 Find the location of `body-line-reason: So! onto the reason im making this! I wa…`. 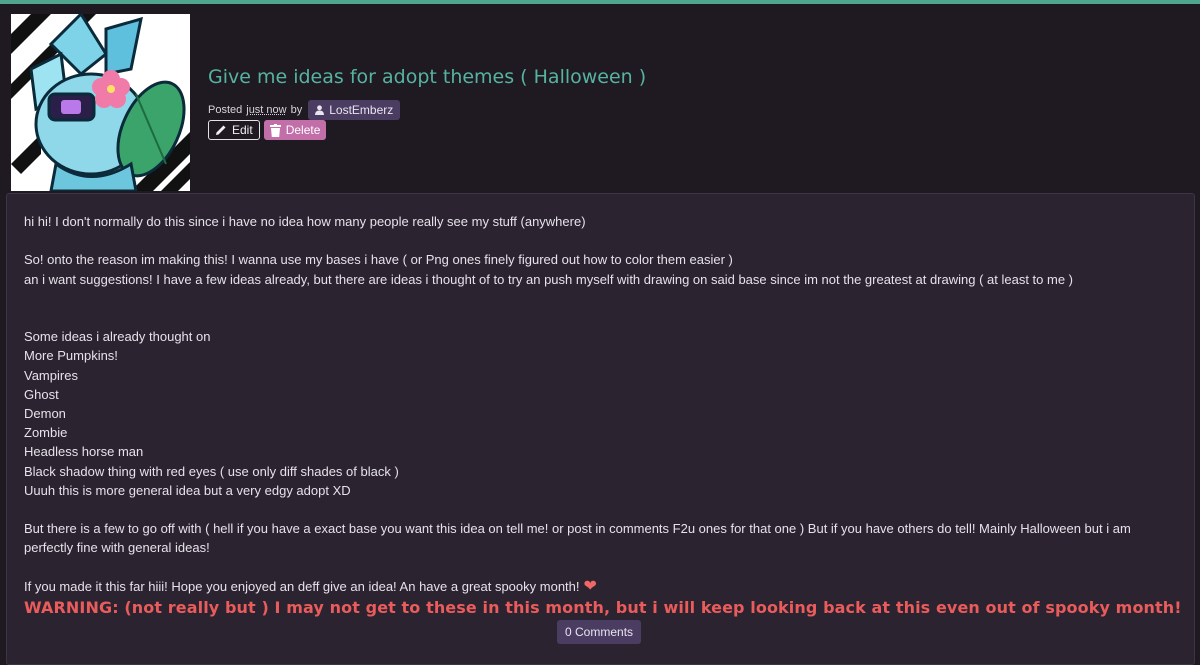

body-line-reason: So! onto the reason im making this! I wa… is located at coordinates (599, 259).